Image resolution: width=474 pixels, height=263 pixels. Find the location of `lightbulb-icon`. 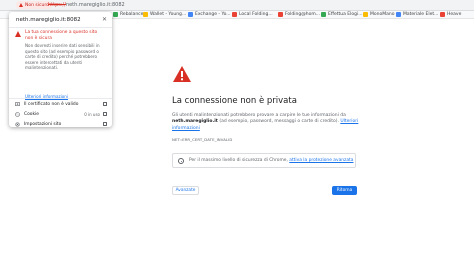

lightbulb-icon is located at coordinates (181, 160).